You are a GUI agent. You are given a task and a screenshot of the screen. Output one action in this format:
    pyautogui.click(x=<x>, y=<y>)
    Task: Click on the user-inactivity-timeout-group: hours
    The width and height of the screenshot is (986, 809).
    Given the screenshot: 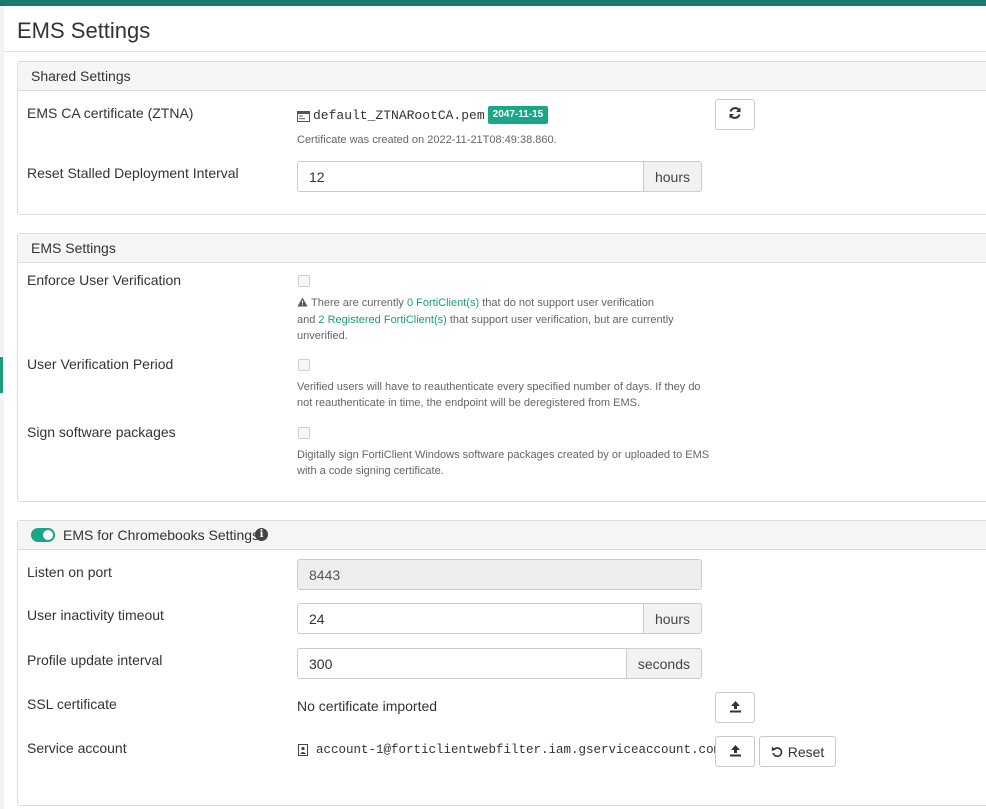 What is the action you would take?
    pyautogui.click(x=499, y=618)
    